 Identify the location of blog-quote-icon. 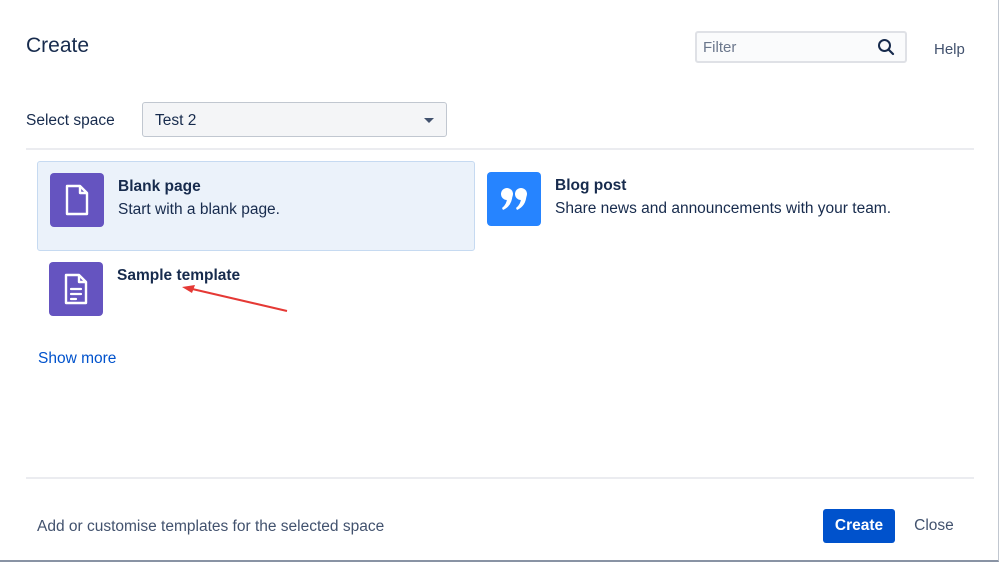
(514, 199).